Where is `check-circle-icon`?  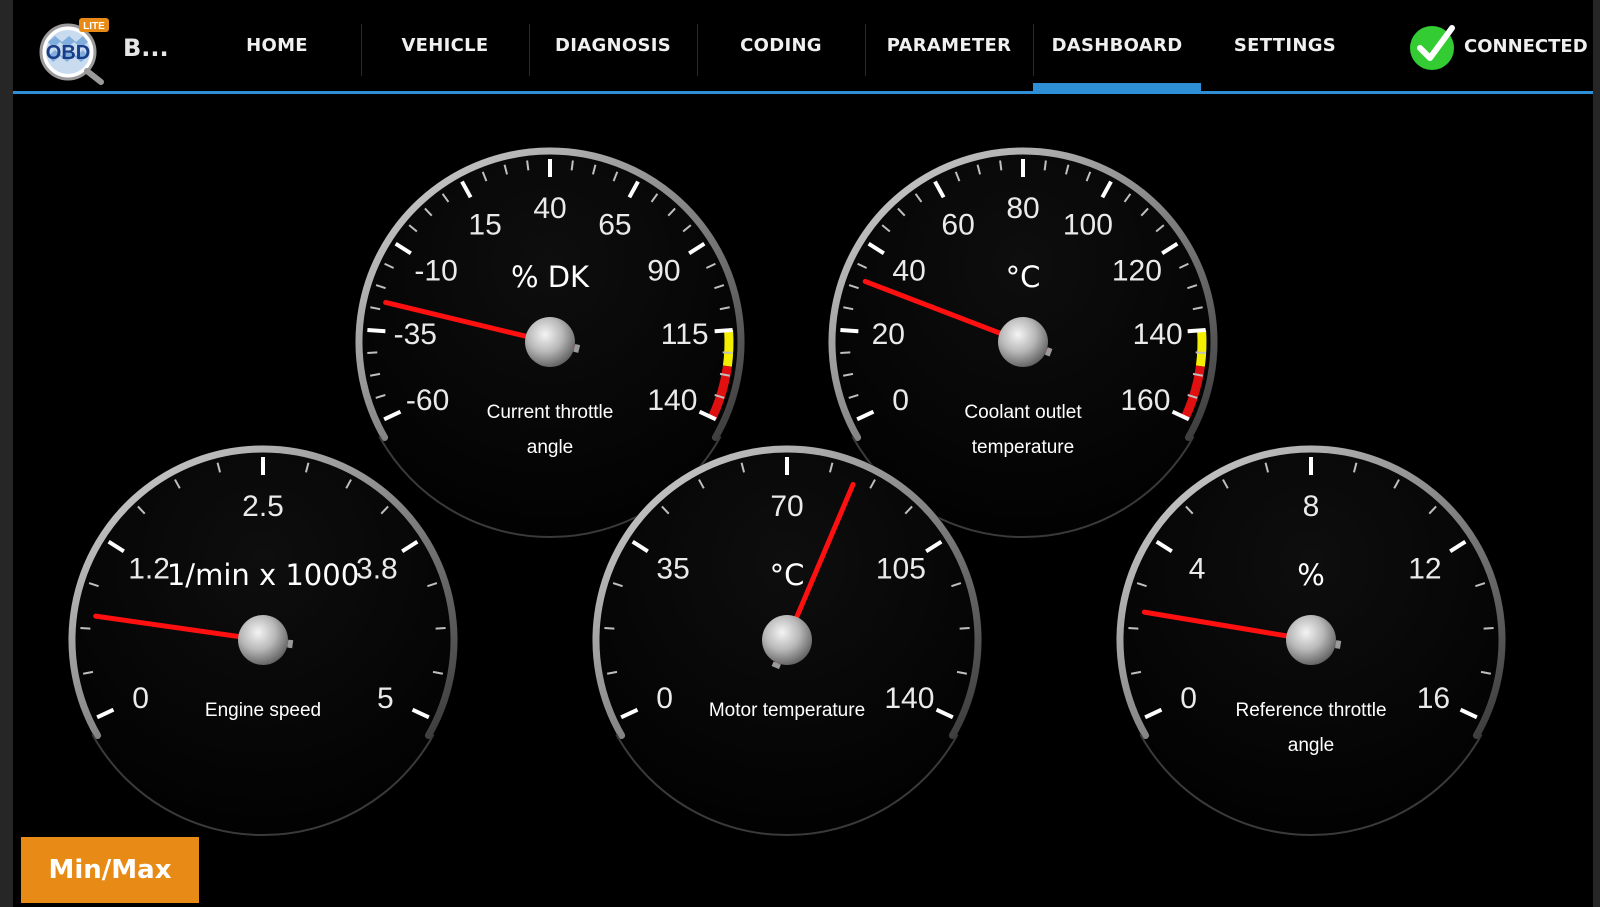
check-circle-icon is located at coordinates (1432, 47).